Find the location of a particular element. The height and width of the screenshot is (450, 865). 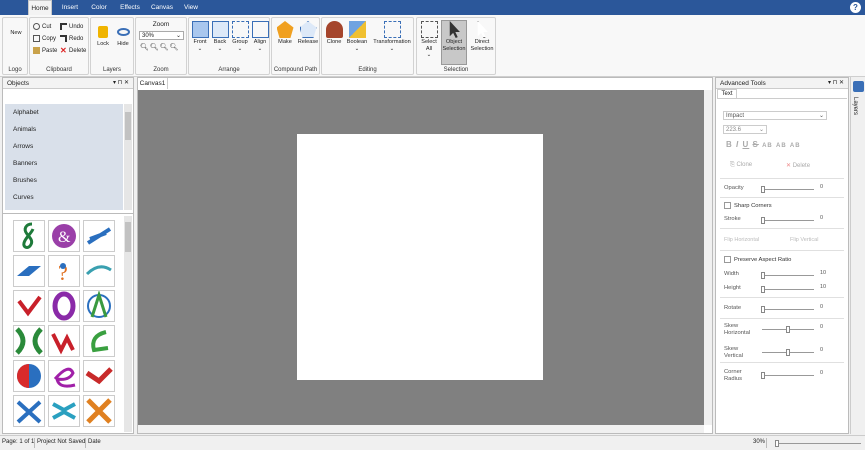

stroke-slider is located at coordinates (787, 220).